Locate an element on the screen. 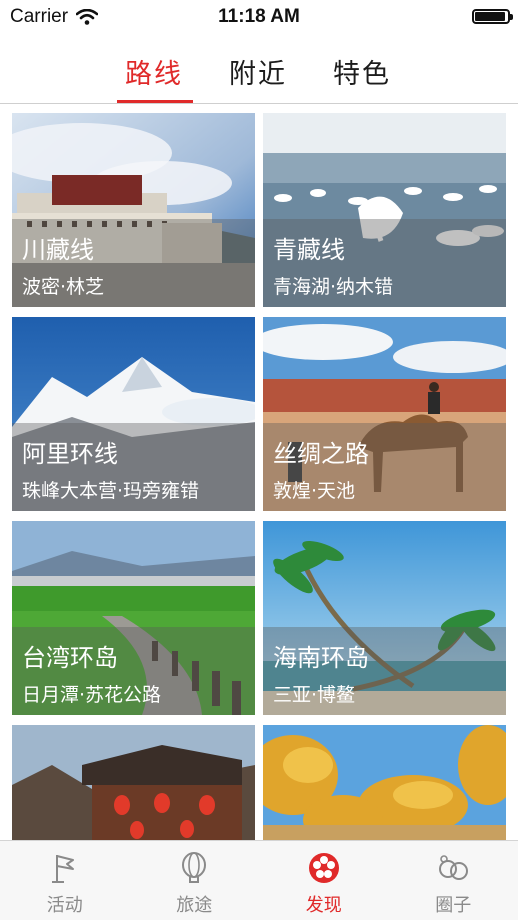 The image size is (518, 920). tab-nearby: 附近 is located at coordinates (258, 71).